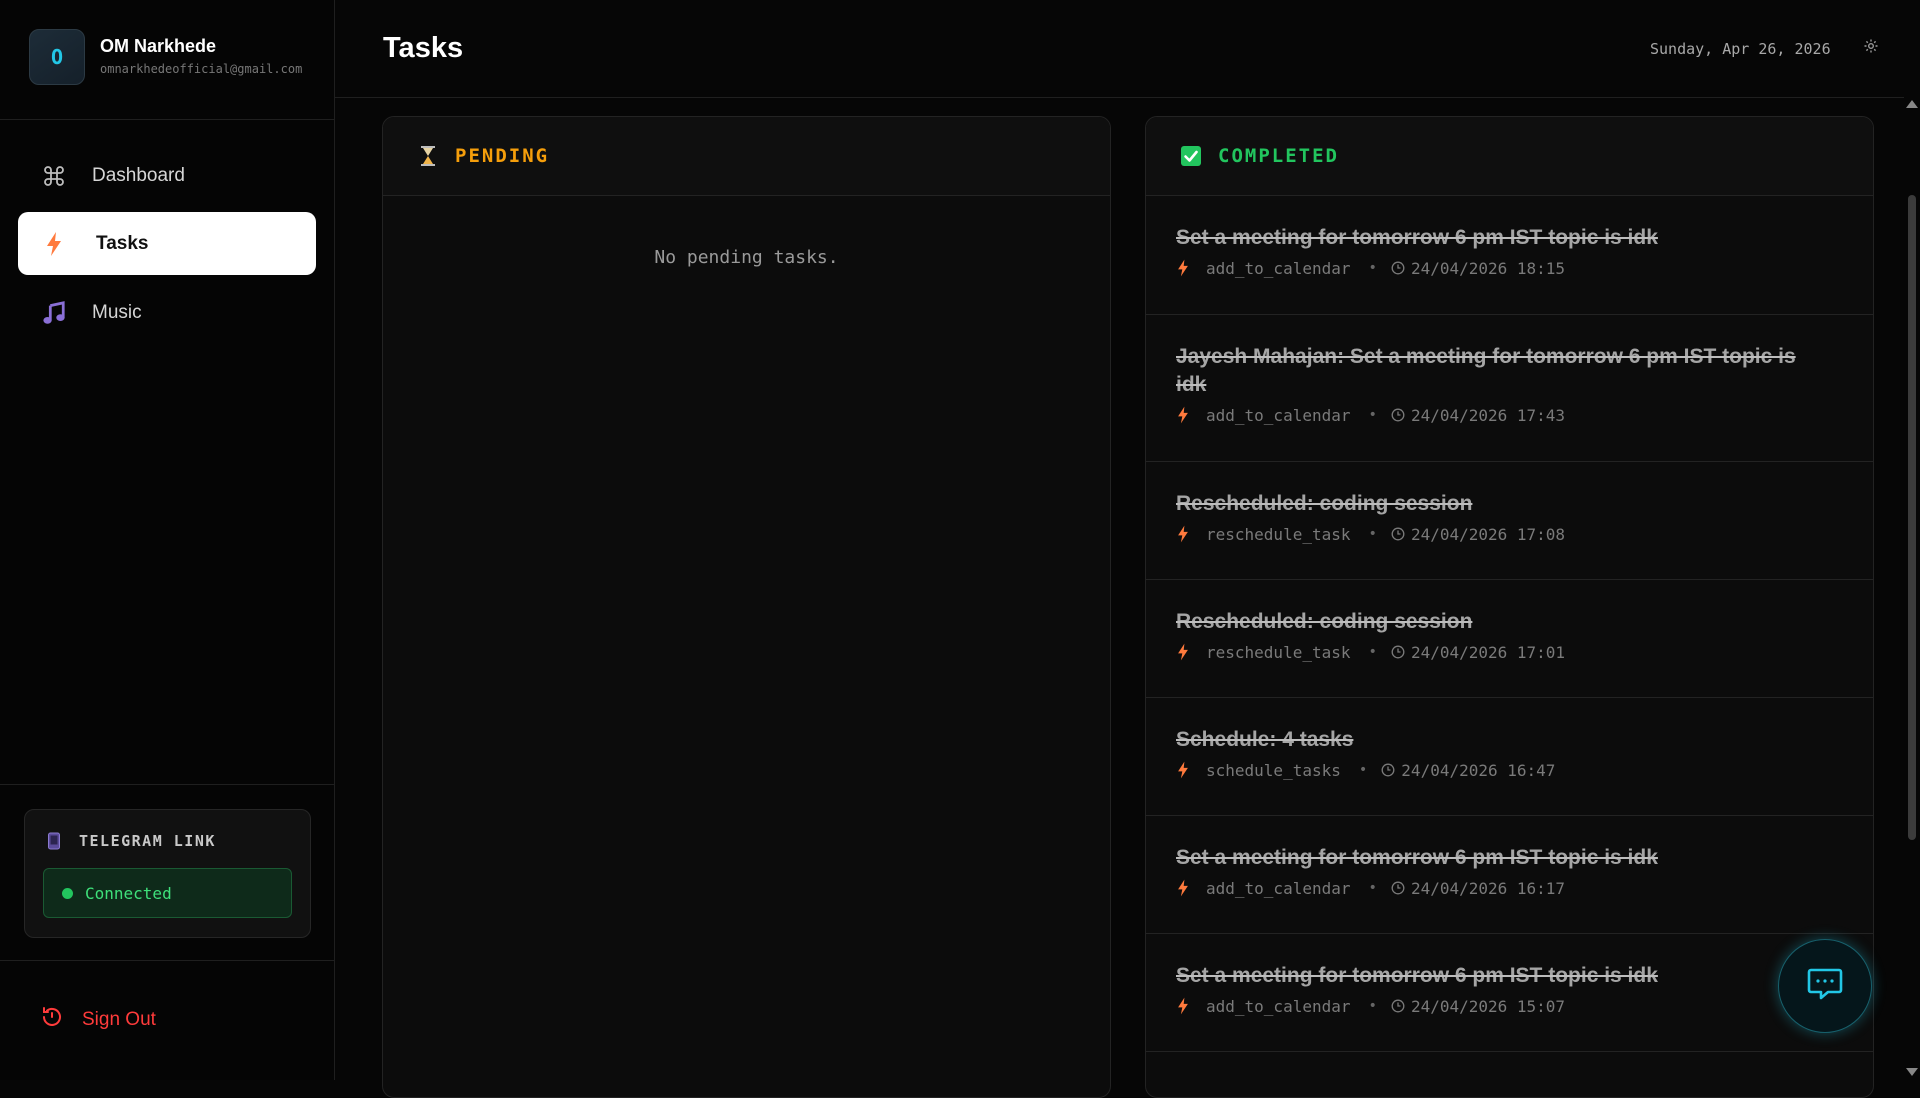  I want to click on user-email: omnarkhedeofficial@gmail.com, so click(201, 69).